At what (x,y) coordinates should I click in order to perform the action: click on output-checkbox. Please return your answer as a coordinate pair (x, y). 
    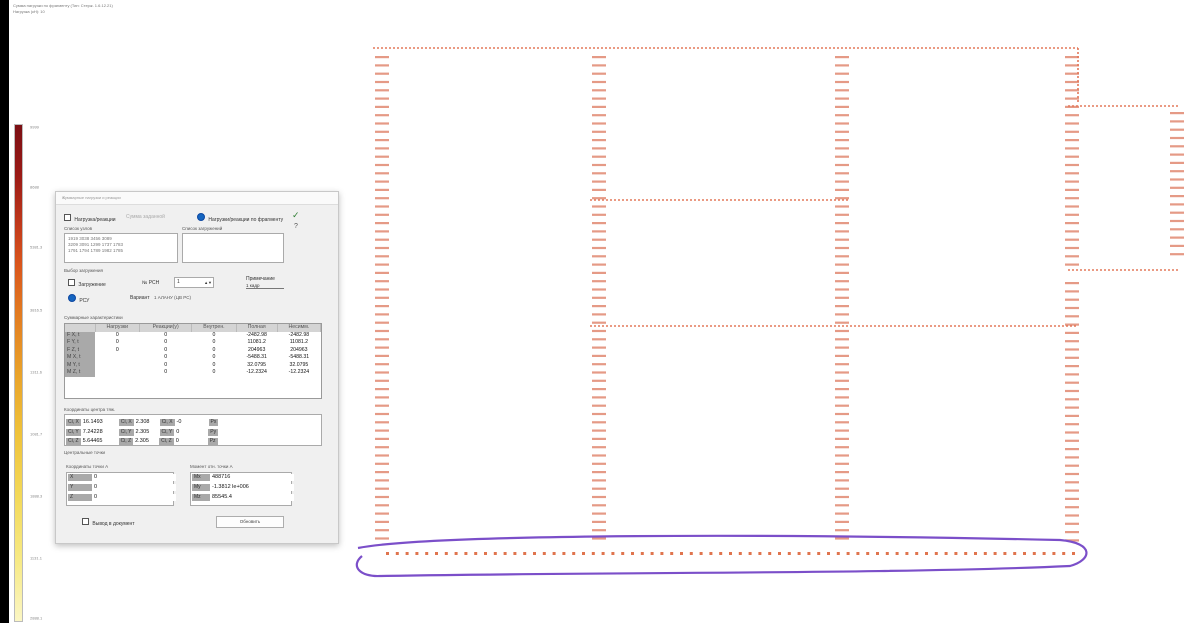
    Looking at the image, I should click on (85, 521).